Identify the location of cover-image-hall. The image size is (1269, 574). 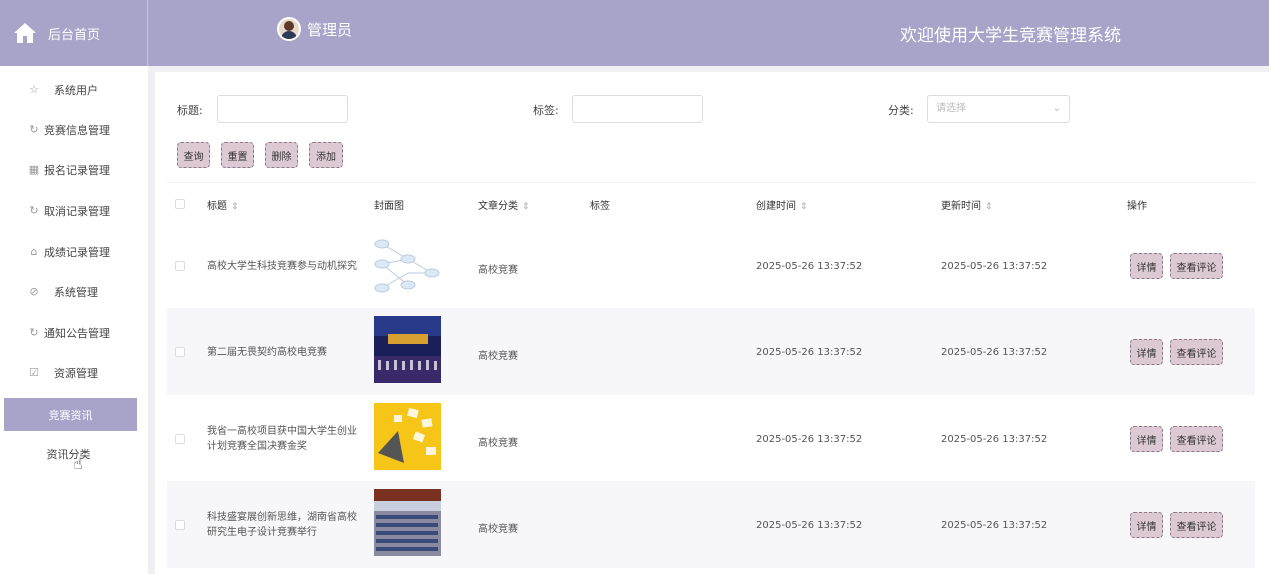
(407, 522).